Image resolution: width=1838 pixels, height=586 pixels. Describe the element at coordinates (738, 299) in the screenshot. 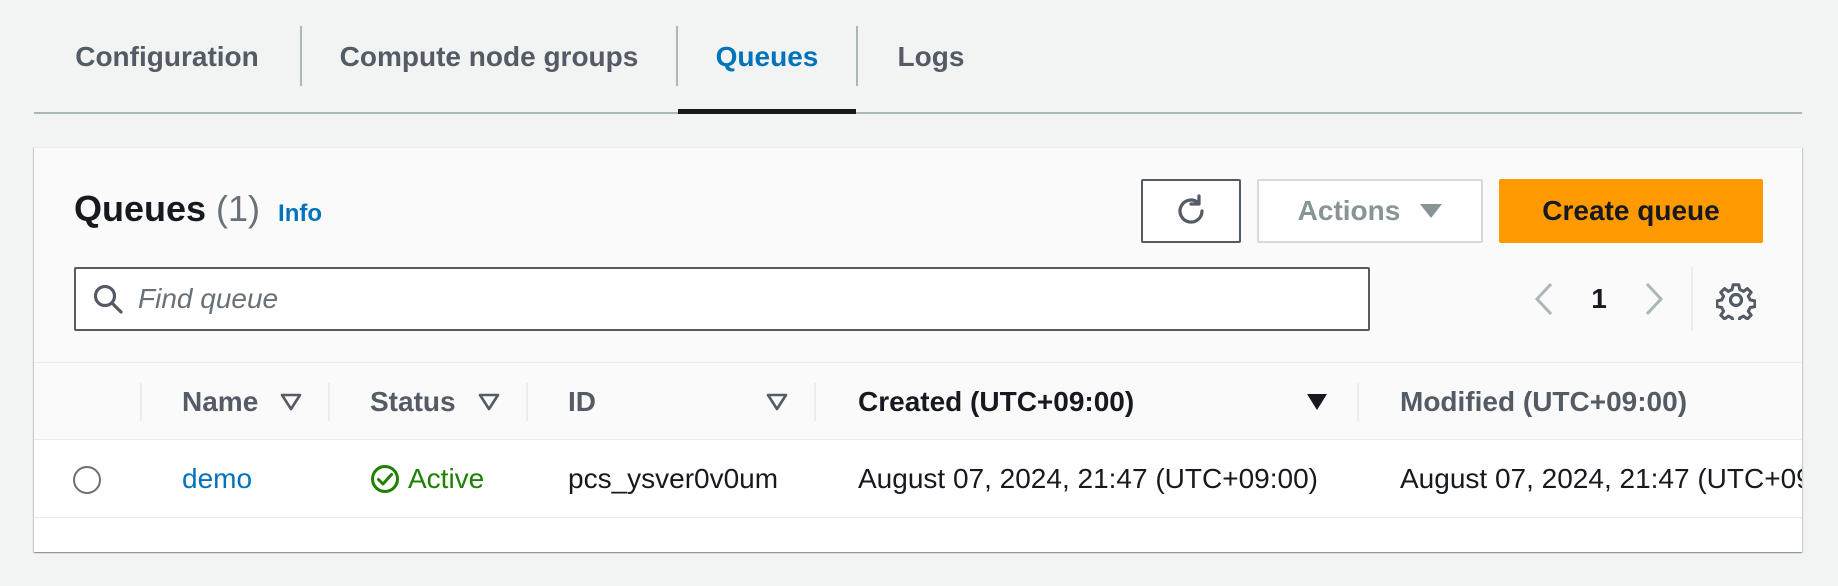

I see `search-input` at that location.